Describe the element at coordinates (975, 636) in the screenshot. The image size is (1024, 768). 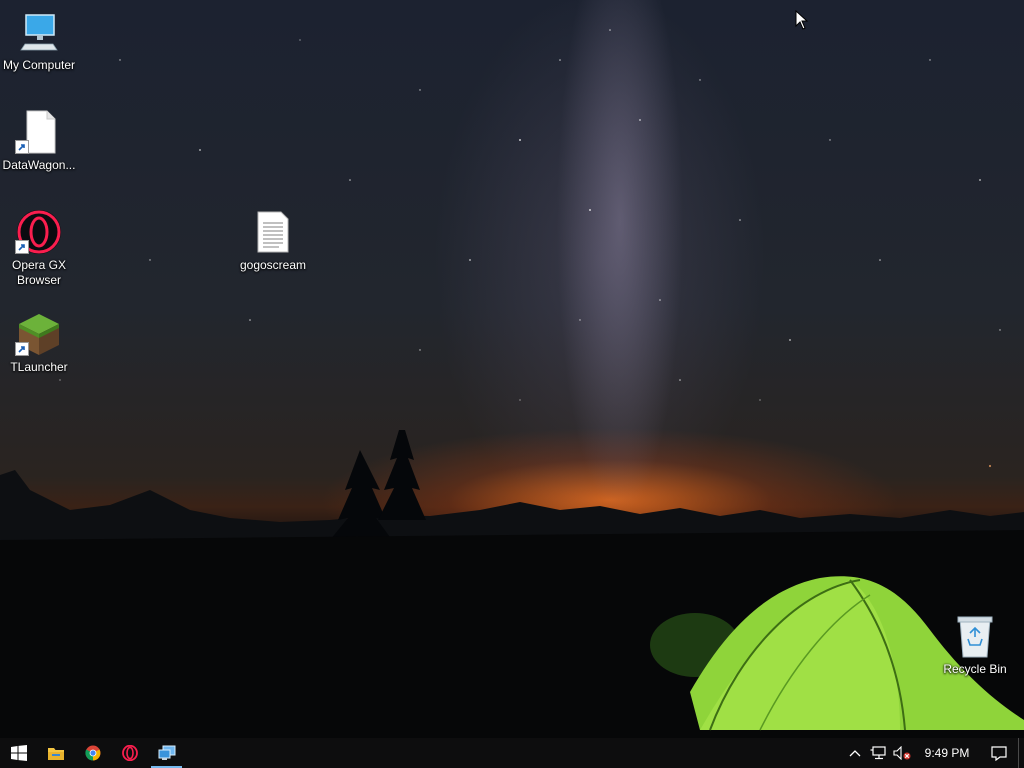
I see `recycle-bin-icon` at that location.